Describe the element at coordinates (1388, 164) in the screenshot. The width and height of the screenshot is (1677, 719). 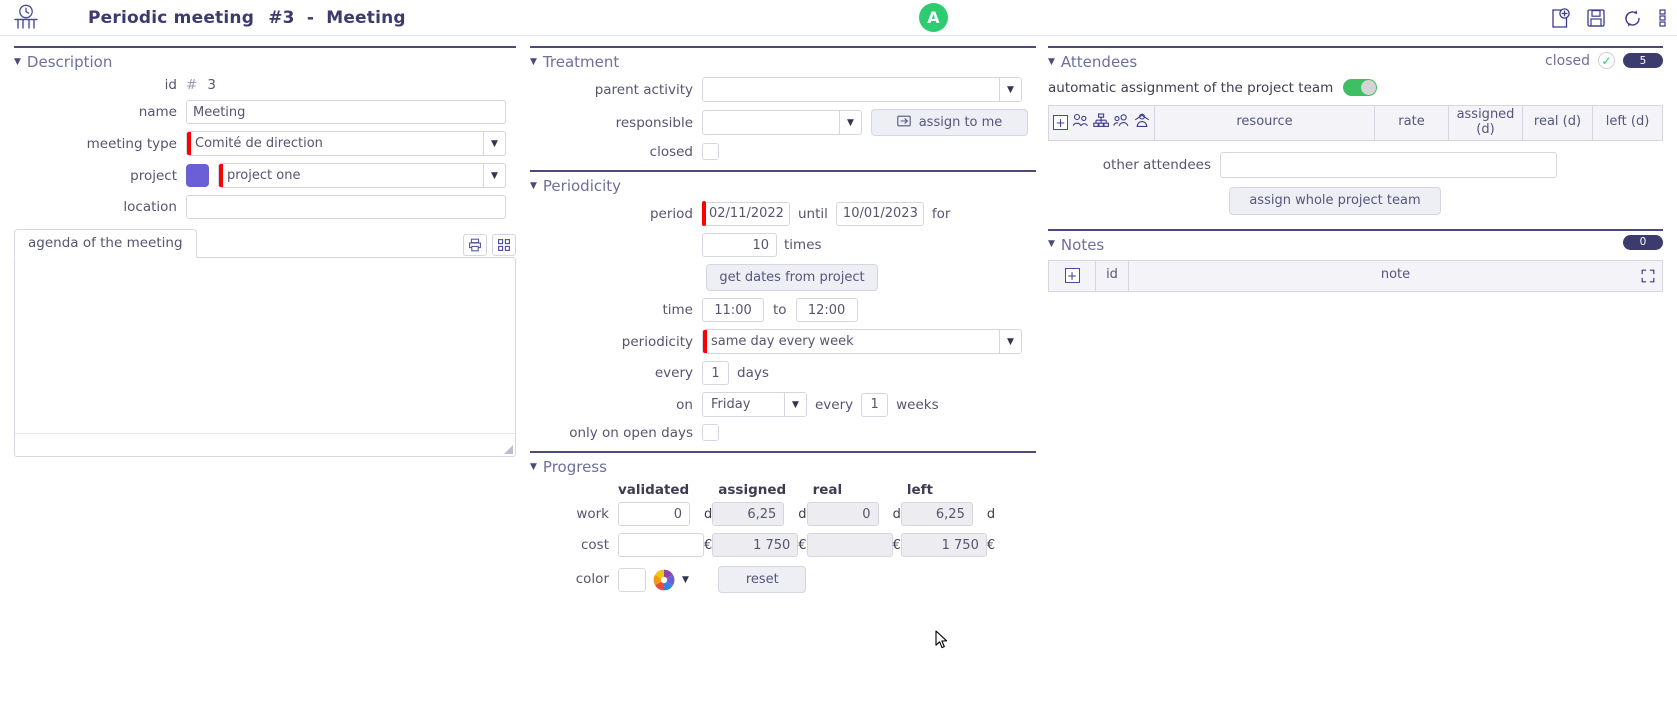
I see `other-attendees-input` at that location.